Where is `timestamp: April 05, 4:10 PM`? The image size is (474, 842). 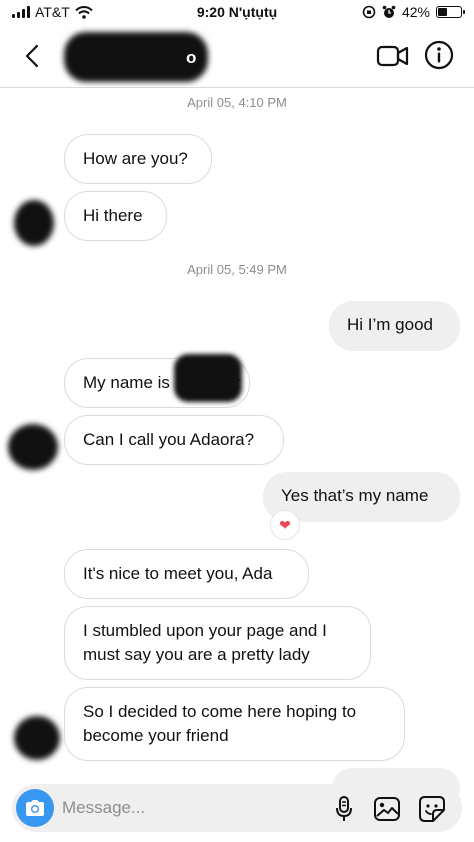
timestamp: April 05, 4:10 PM is located at coordinates (237, 102).